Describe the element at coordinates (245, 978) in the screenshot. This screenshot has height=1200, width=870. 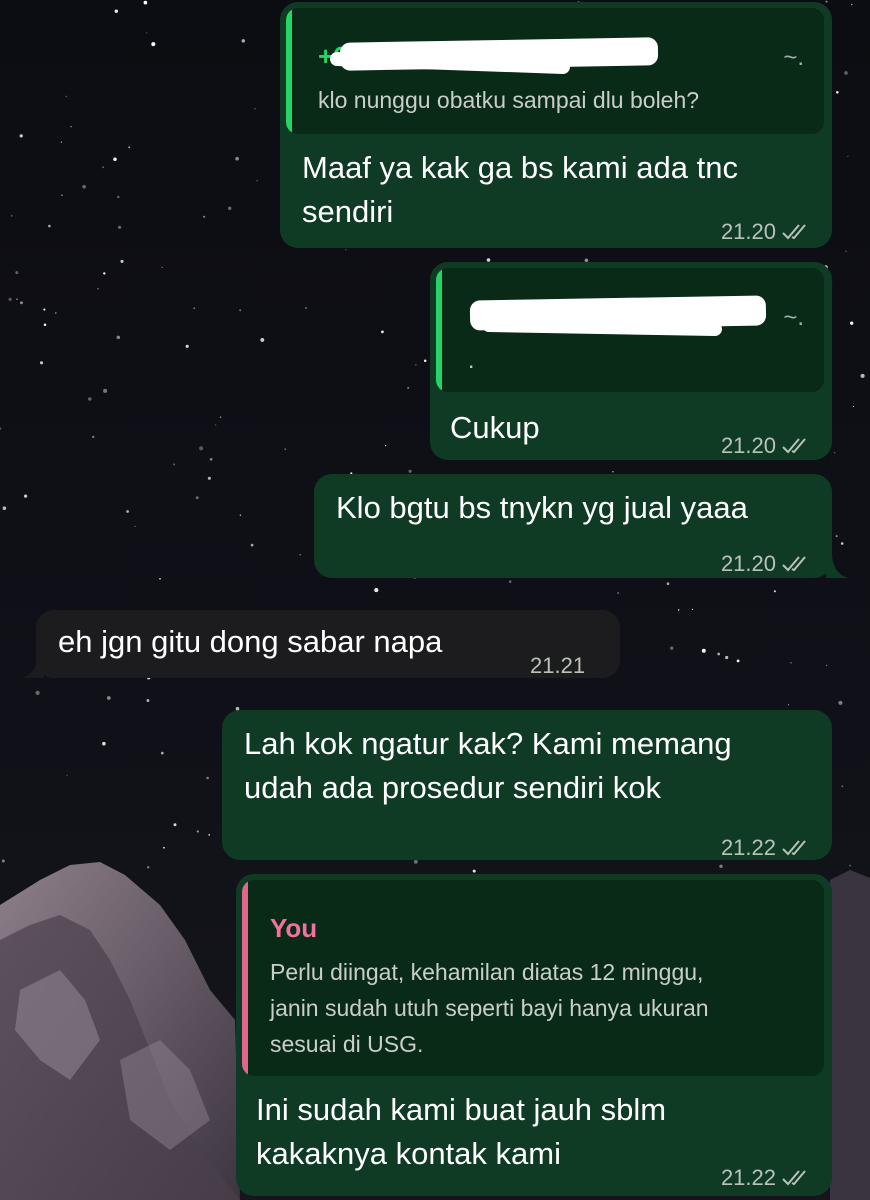
I see `quote-accent-bar` at that location.